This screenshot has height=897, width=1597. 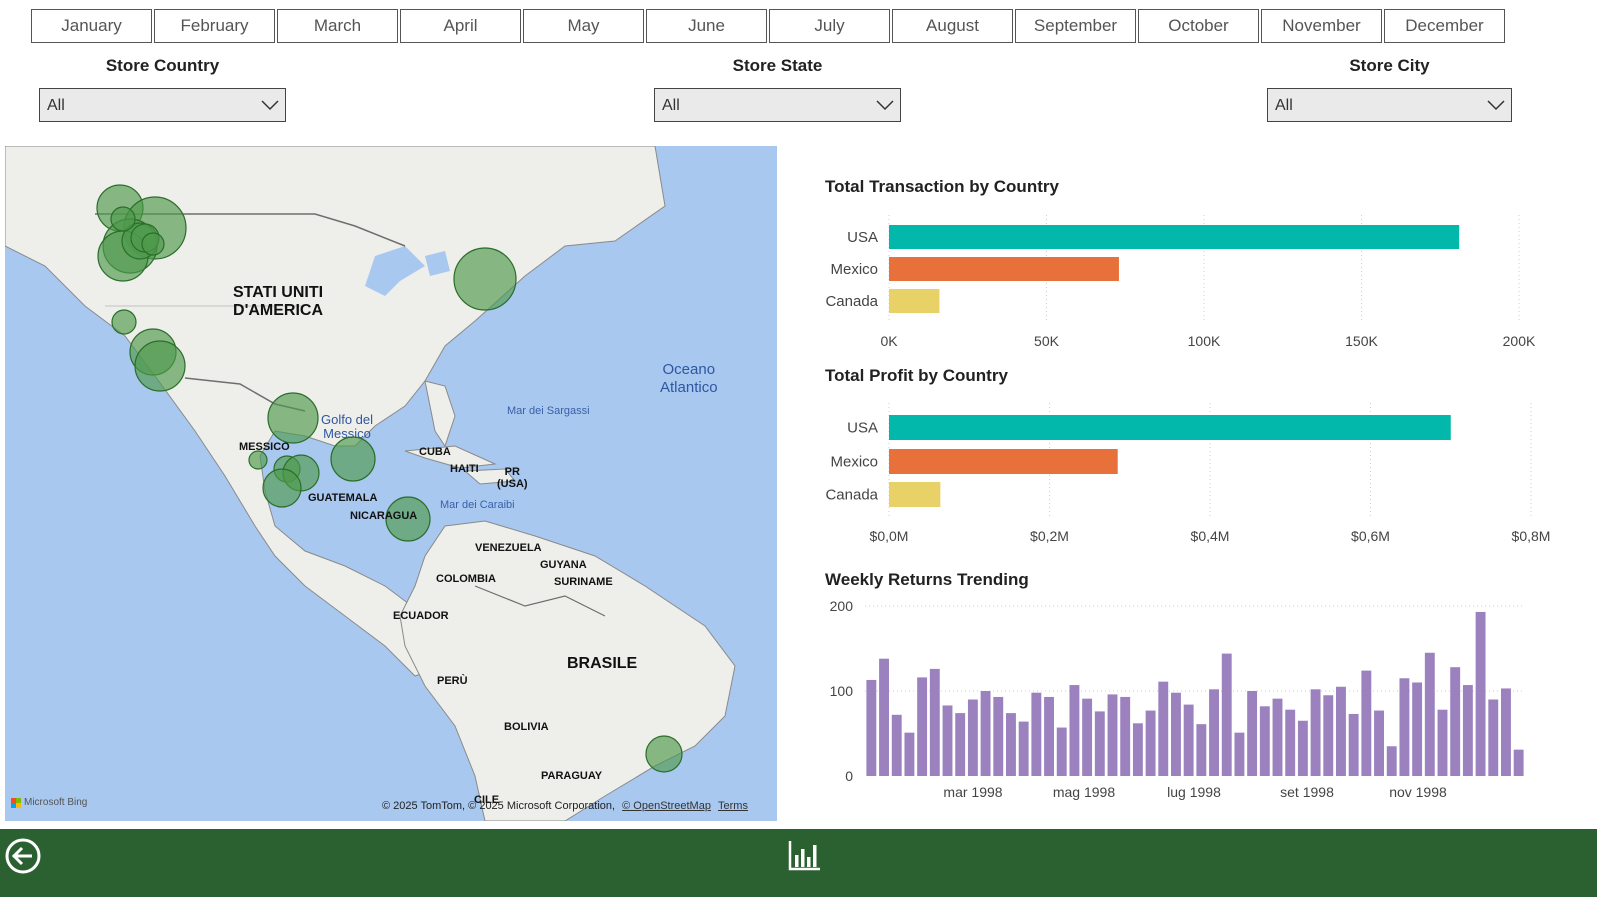 What do you see at coordinates (526, 727) in the screenshot?
I see `map-label-bolivia: BOLIVIA` at bounding box center [526, 727].